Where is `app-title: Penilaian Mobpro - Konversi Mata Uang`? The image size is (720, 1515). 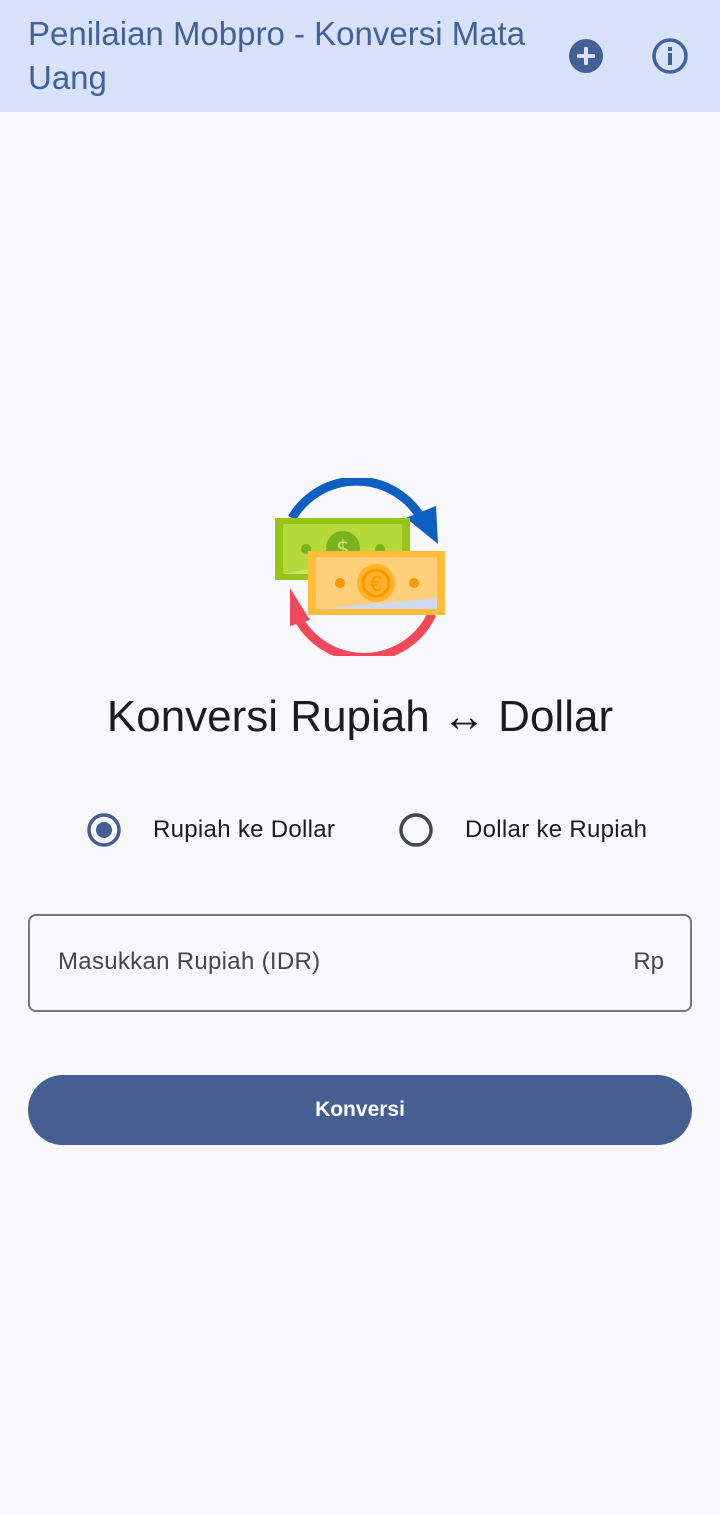
app-title: Penilaian Mobpro - Konversi Mata Uang is located at coordinates (277, 55).